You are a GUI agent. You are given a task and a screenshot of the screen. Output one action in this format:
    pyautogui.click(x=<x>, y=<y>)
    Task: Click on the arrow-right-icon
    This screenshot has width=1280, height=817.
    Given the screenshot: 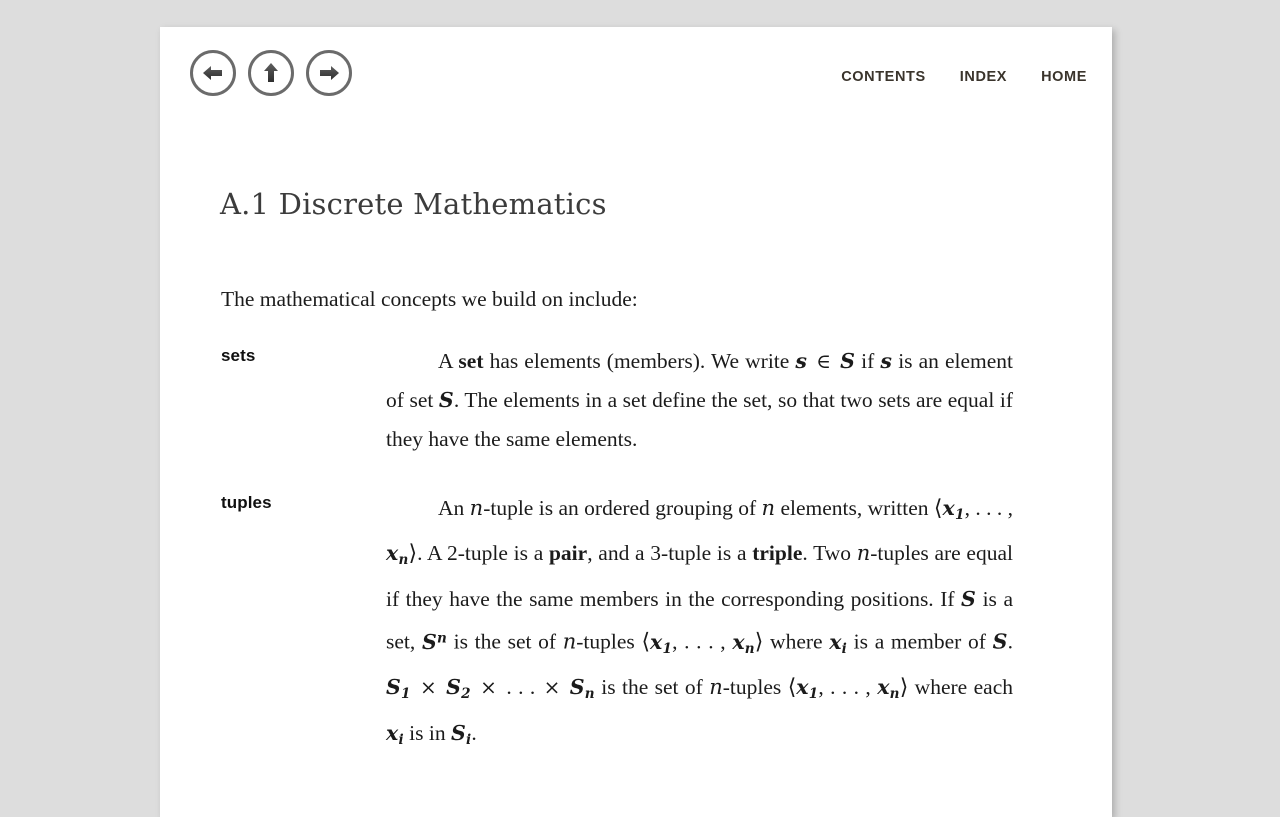 What is the action you would take?
    pyautogui.click(x=329, y=73)
    